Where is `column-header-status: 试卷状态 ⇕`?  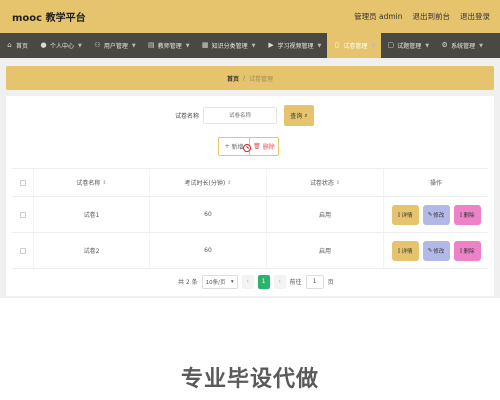
column-header-status: 试卷状态 ⇕ is located at coordinates (325, 182).